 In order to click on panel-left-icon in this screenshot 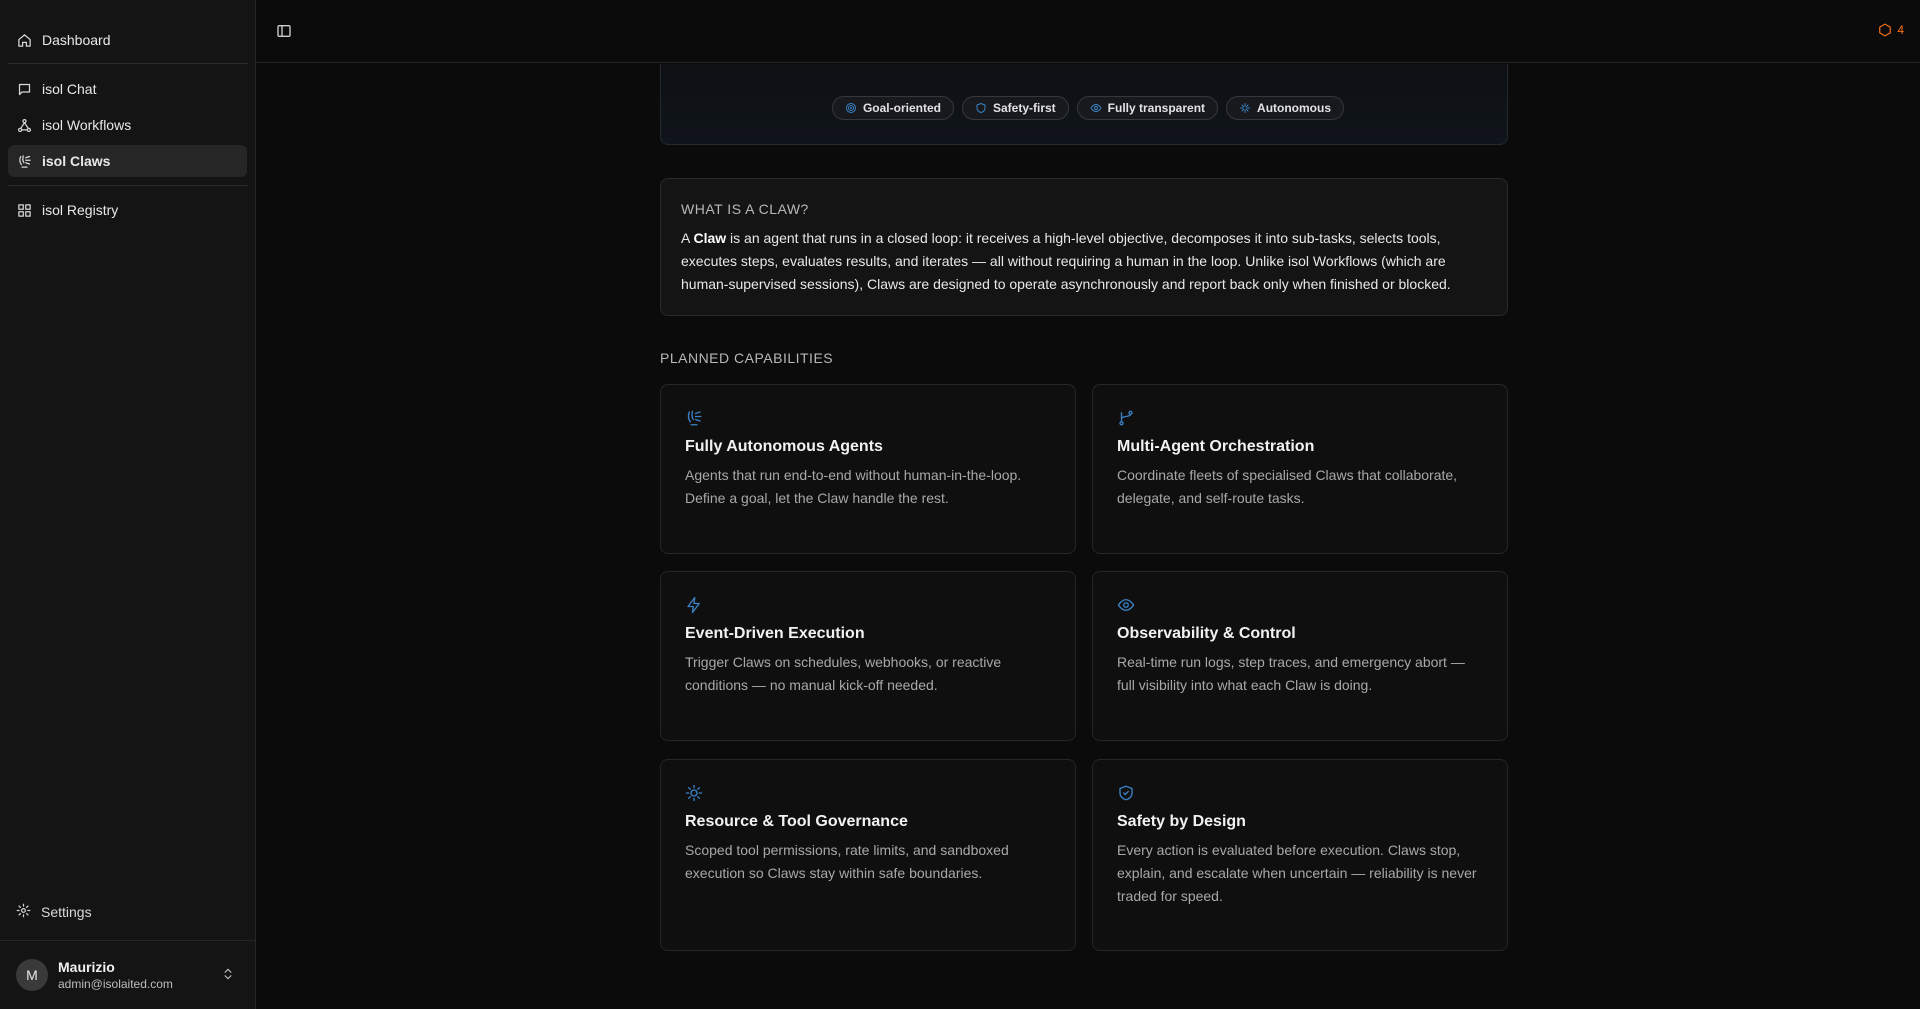, I will do `click(284, 31)`.